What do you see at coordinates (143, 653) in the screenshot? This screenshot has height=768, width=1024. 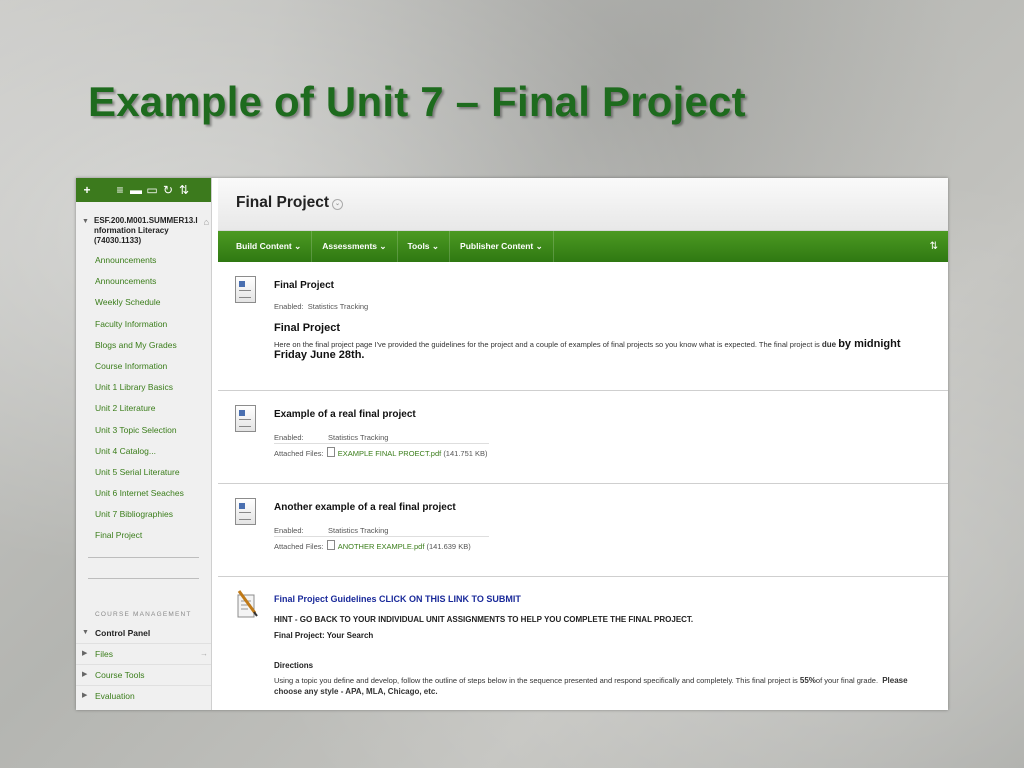 I see `control-panel-files: ▶ Files →` at bounding box center [143, 653].